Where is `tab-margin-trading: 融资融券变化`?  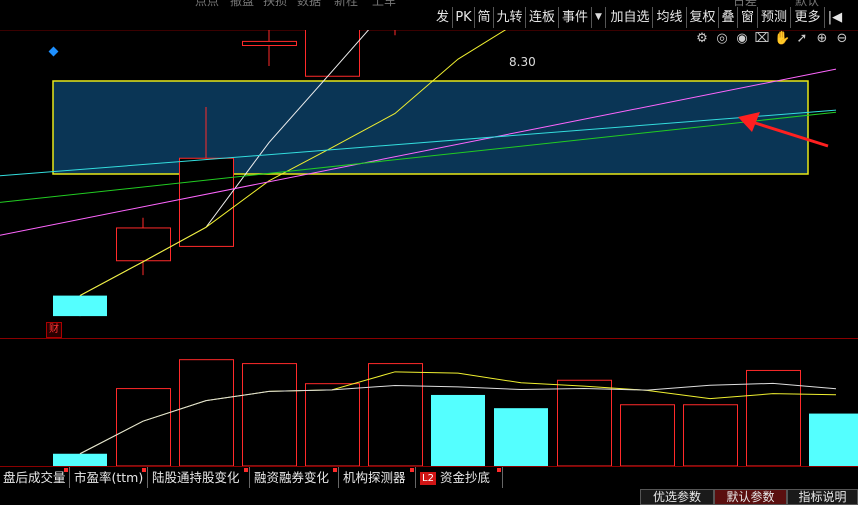 tab-margin-trading: 融资融券变化 is located at coordinates (295, 477).